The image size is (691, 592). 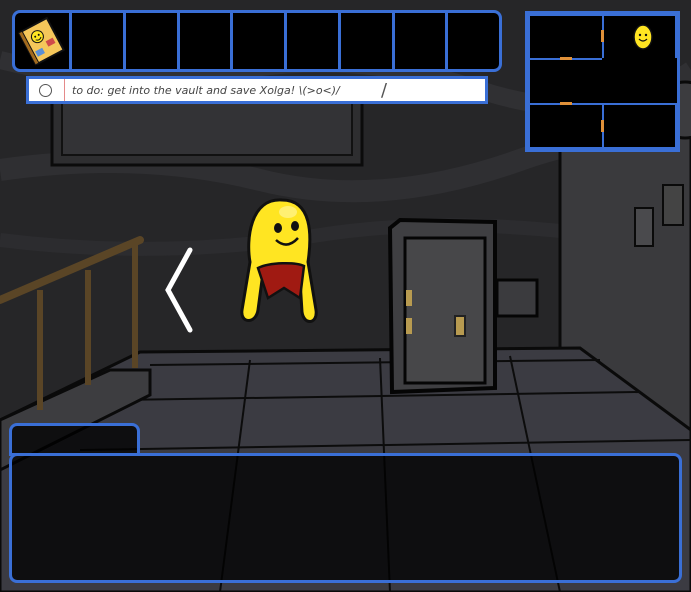 I want to click on speaker-name-box, so click(x=74, y=439).